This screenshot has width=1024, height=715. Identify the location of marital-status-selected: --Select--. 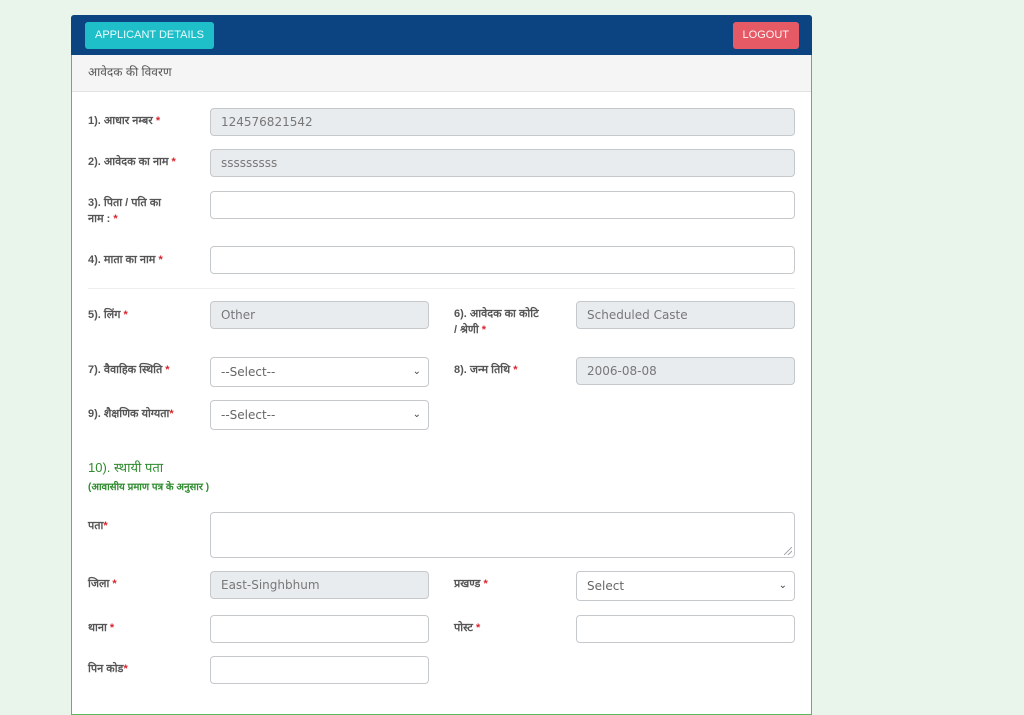
(248, 372).